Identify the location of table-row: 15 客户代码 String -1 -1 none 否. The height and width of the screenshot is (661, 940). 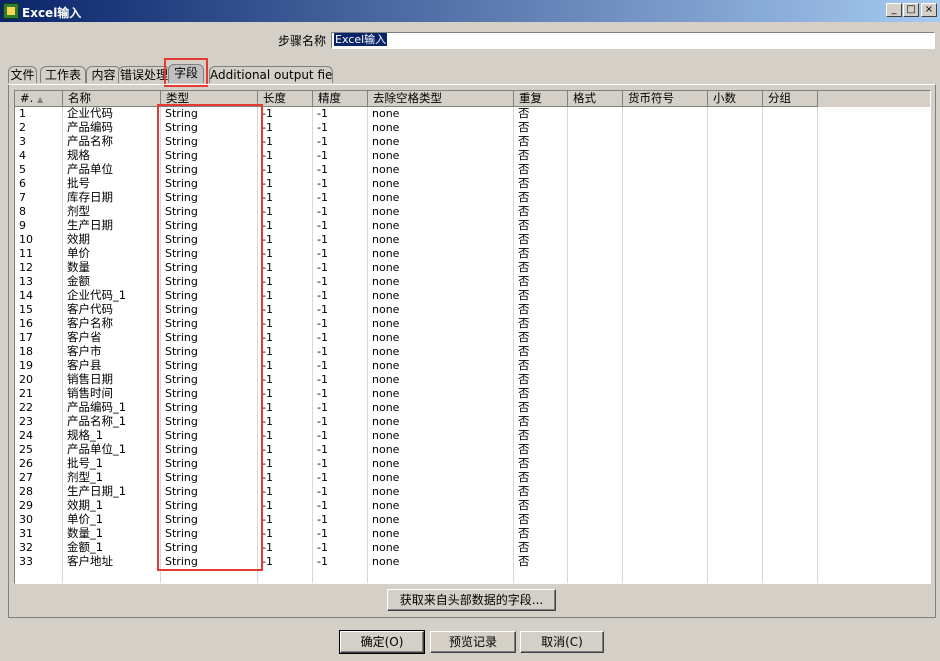
(472, 310).